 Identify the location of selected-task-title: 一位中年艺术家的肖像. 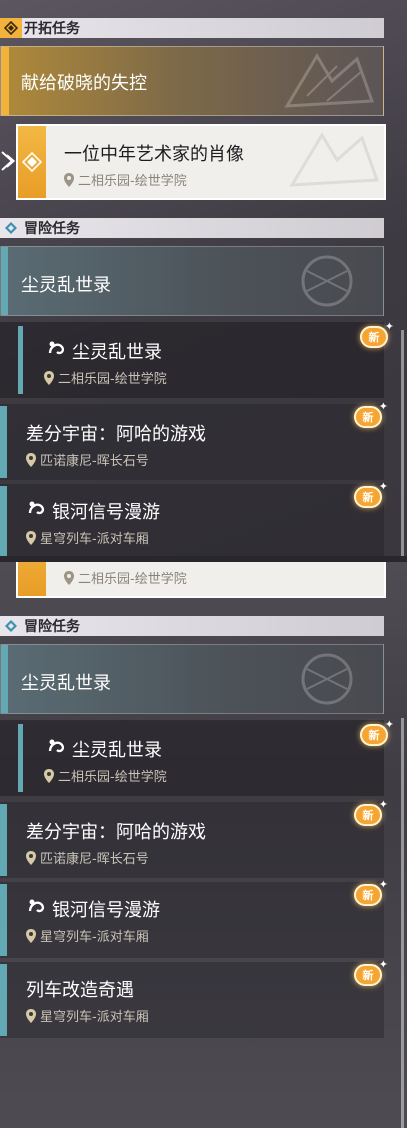
(154, 154).